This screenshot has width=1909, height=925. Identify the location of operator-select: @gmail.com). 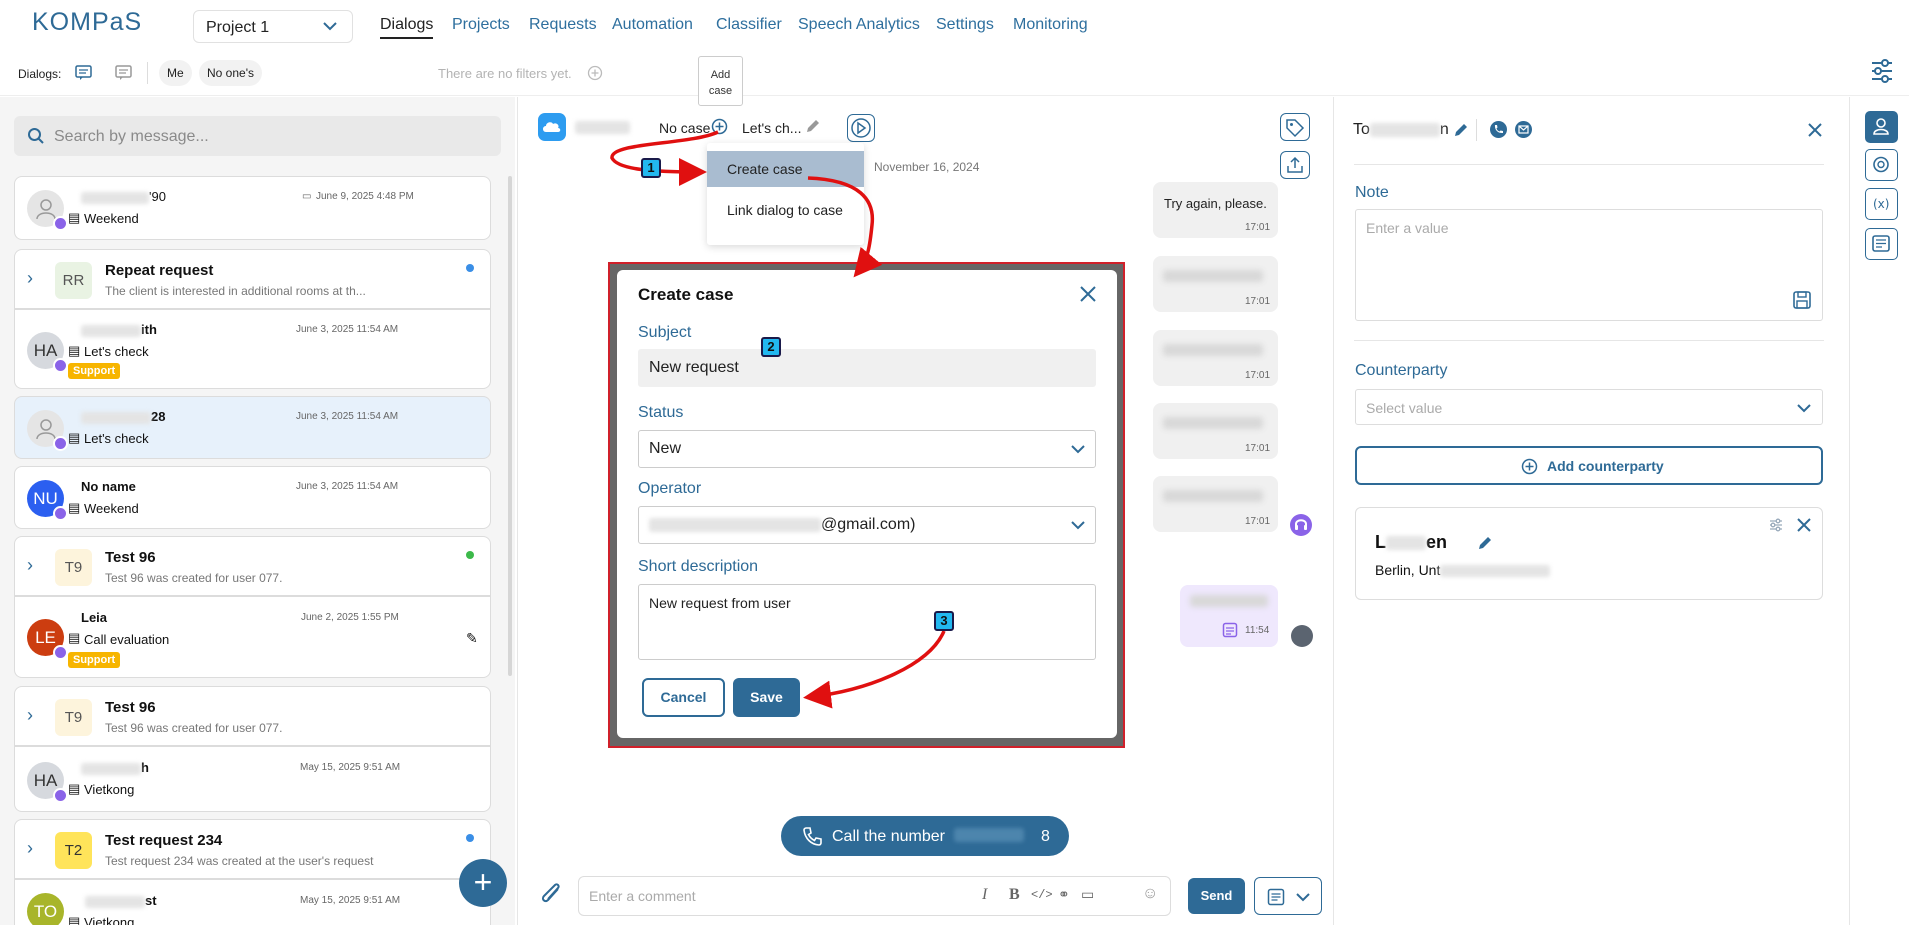
(867, 525).